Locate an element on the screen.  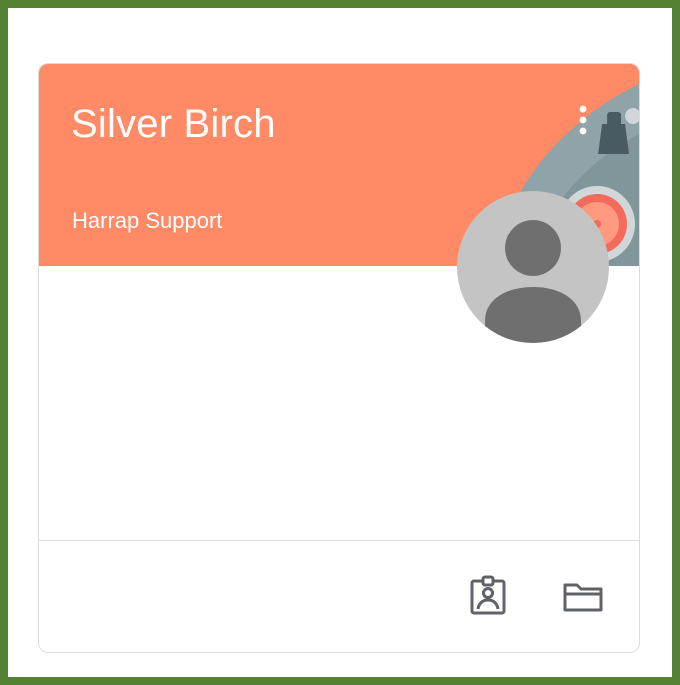
card-footer-divider is located at coordinates (339, 540).